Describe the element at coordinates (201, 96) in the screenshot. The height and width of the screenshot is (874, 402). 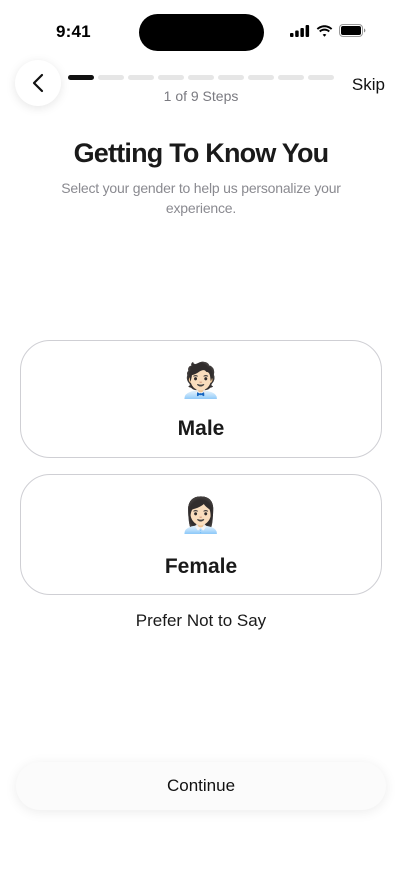
I see `step-counter: 1 of 9 Steps` at that location.